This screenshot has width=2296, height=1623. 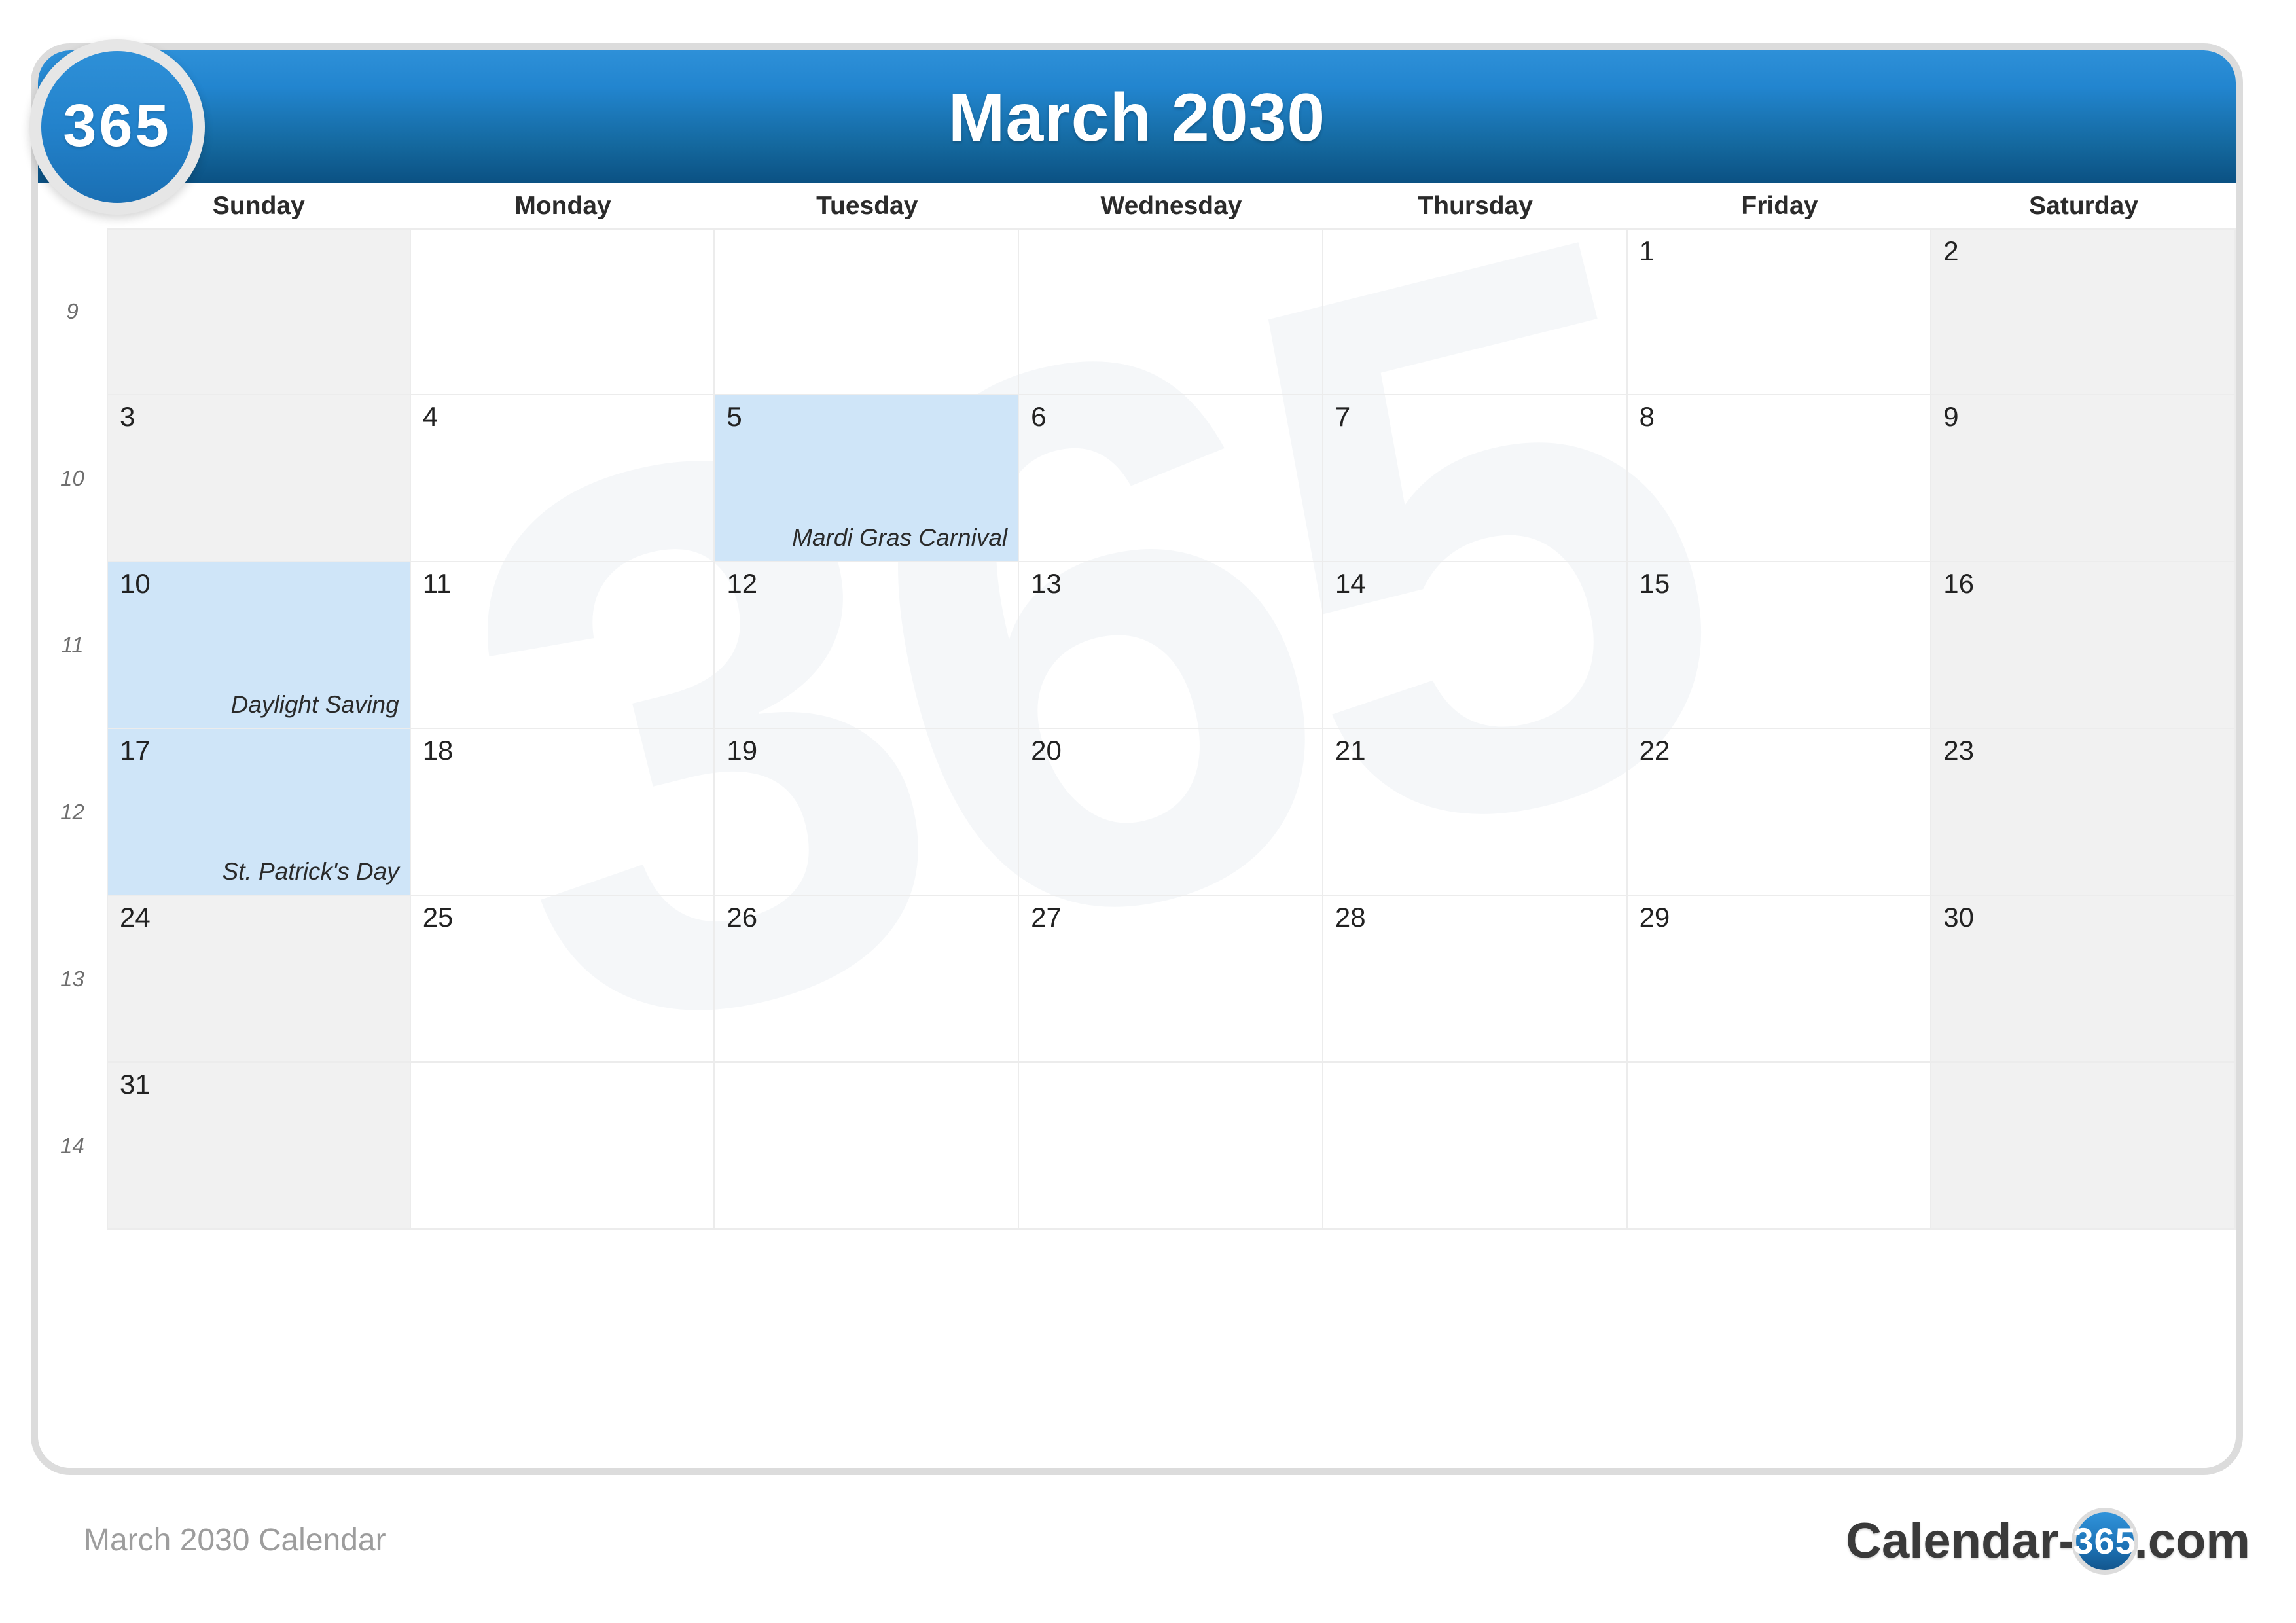 What do you see at coordinates (1959, 918) in the screenshot?
I see `day-number: 30` at bounding box center [1959, 918].